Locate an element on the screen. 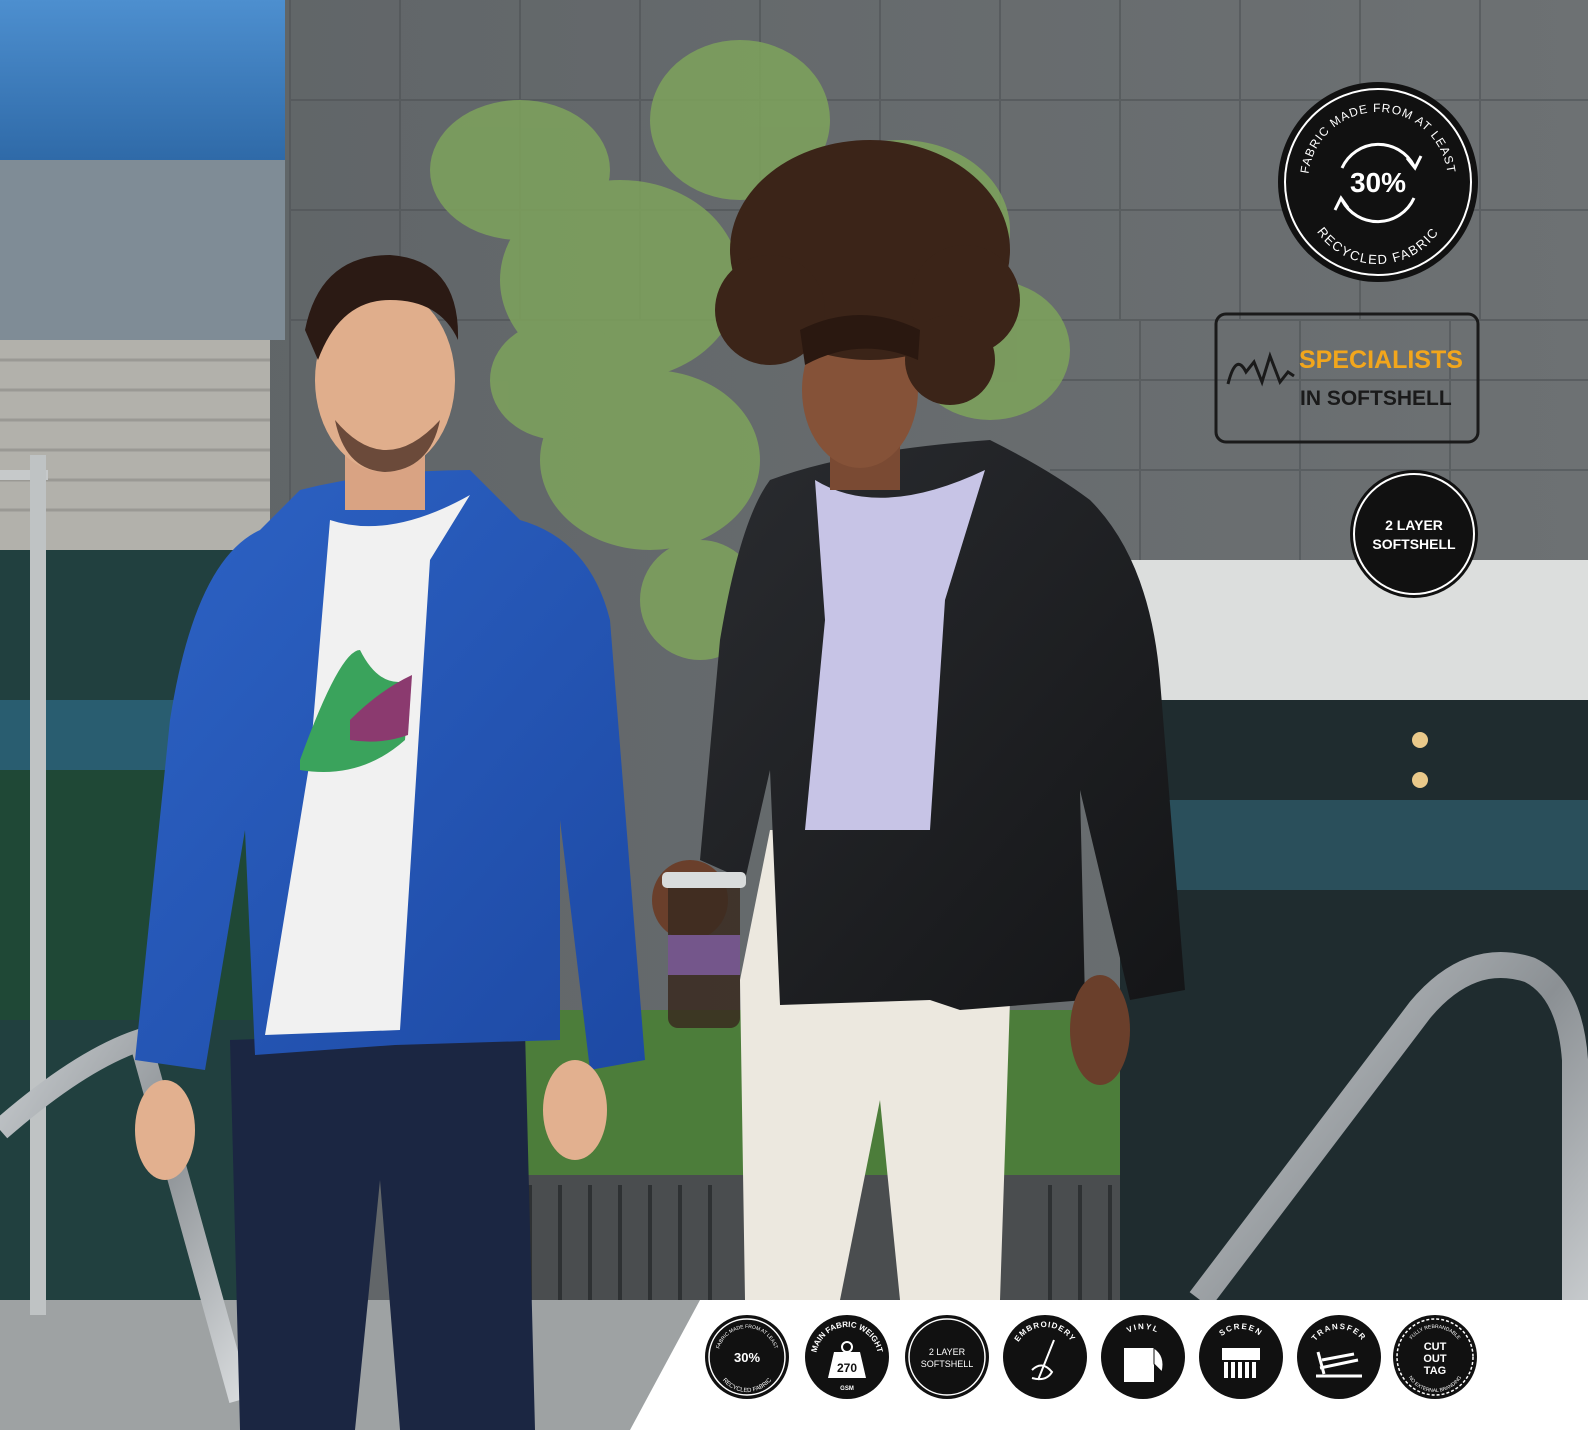  layer-line1: 2 LAYER is located at coordinates (1414, 525).